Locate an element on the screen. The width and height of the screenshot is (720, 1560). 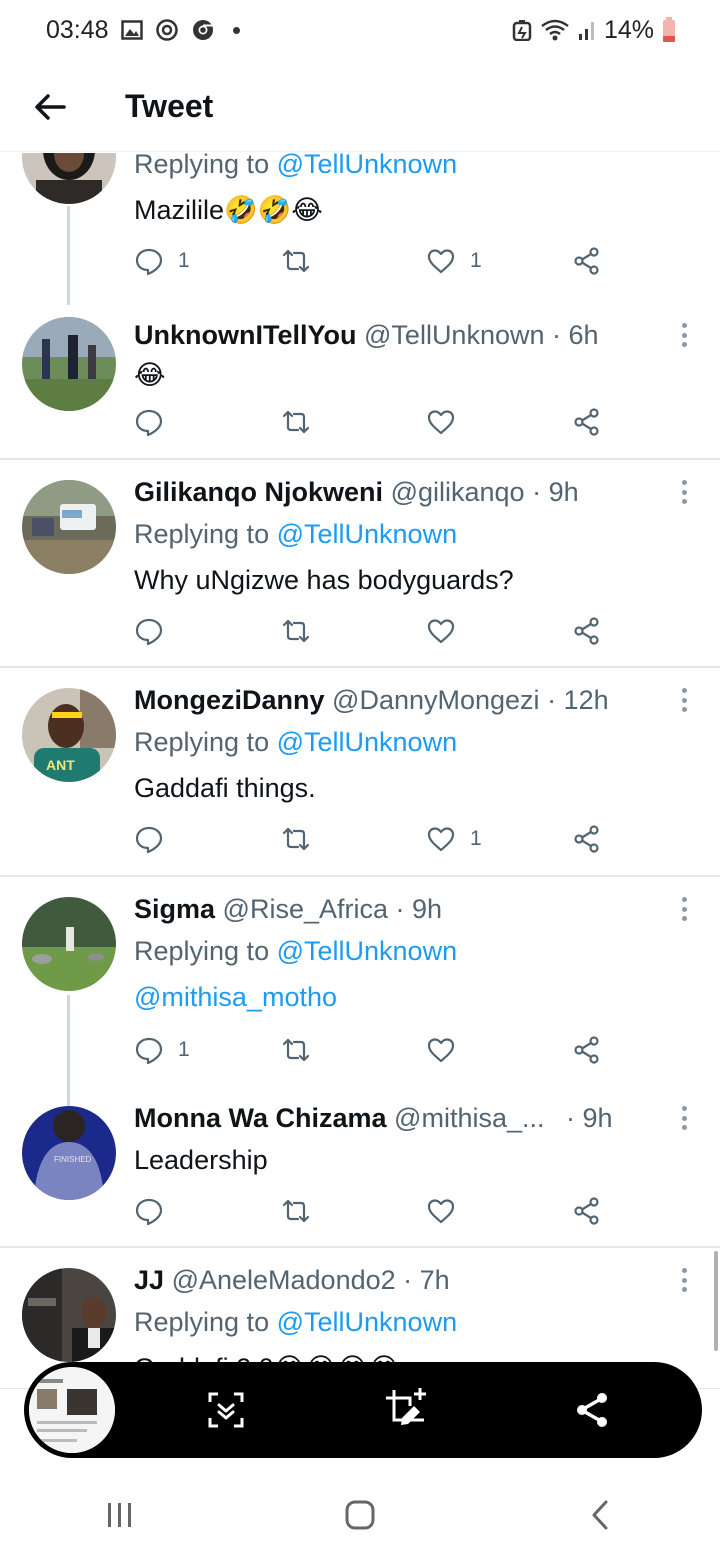
tweet-time: · 9h is located at coordinates (419, 909).